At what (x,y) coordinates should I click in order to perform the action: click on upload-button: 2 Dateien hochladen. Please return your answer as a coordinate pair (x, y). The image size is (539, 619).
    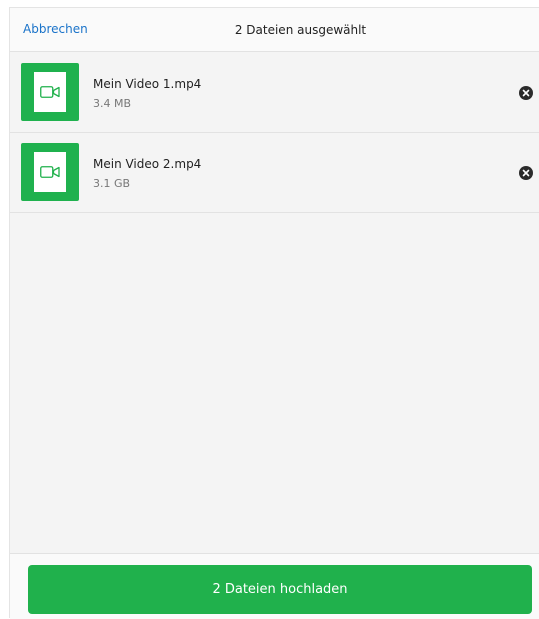
    Looking at the image, I should click on (280, 589).